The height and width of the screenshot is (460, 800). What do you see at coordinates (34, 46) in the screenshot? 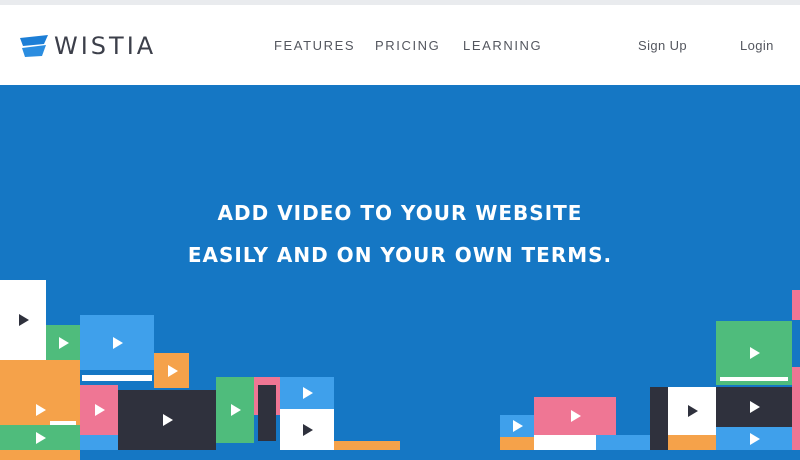
I see `wistia-logo-icon` at bounding box center [34, 46].